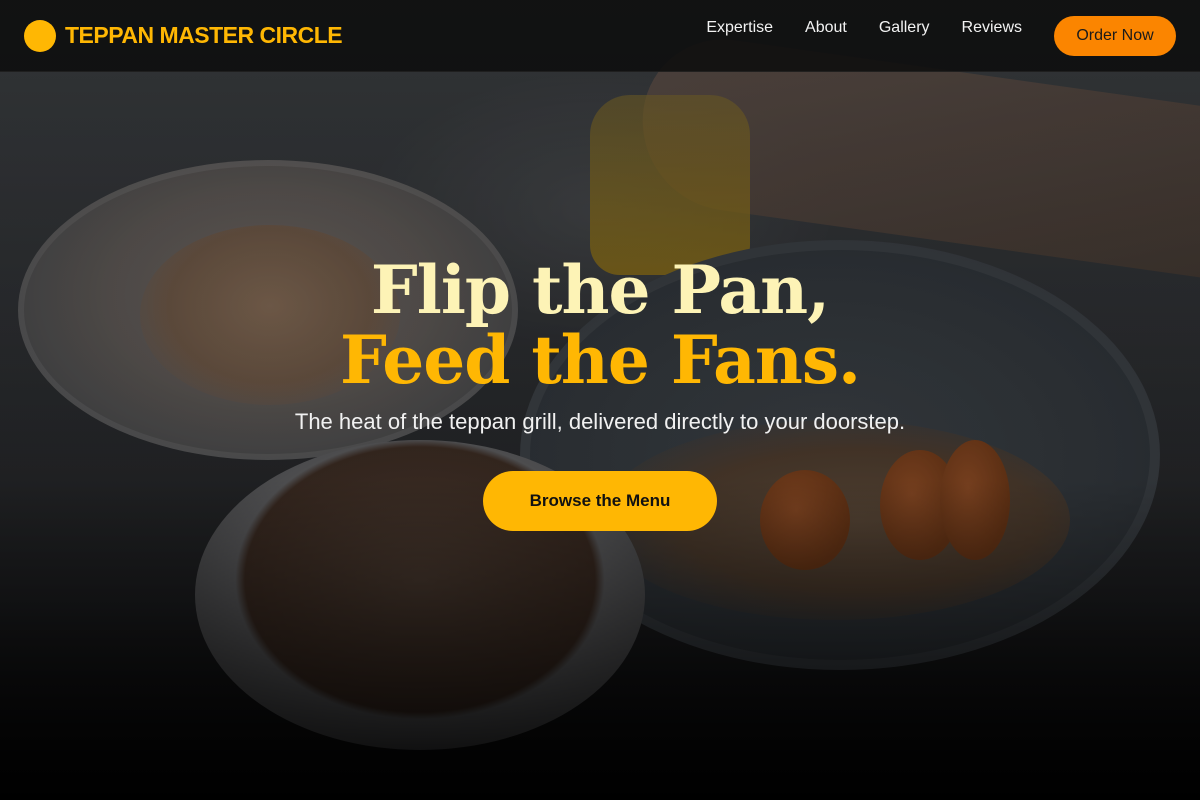  What do you see at coordinates (600, 501) in the screenshot?
I see `browse-menu-button: Browse the Menu` at bounding box center [600, 501].